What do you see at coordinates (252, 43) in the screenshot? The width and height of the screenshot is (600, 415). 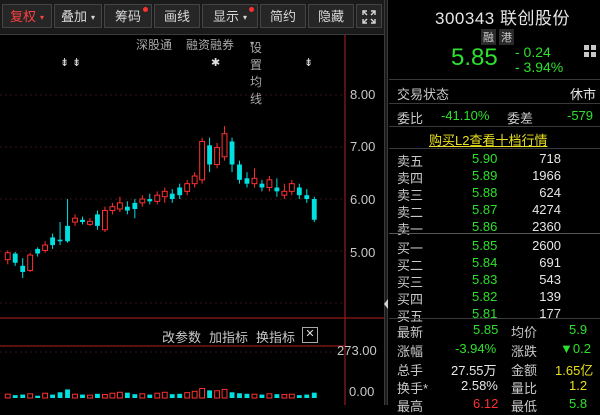 I see `chevron-down-icon: ▾` at bounding box center [252, 43].